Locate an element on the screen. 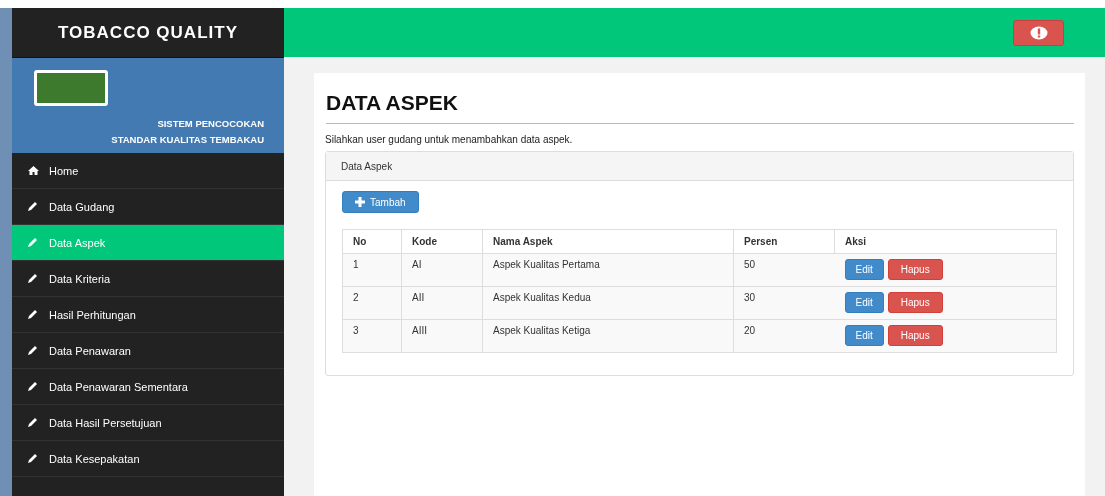 This screenshot has width=1105, height=496. sidebar-item-label: Data Kesepakatan is located at coordinates (94, 458).